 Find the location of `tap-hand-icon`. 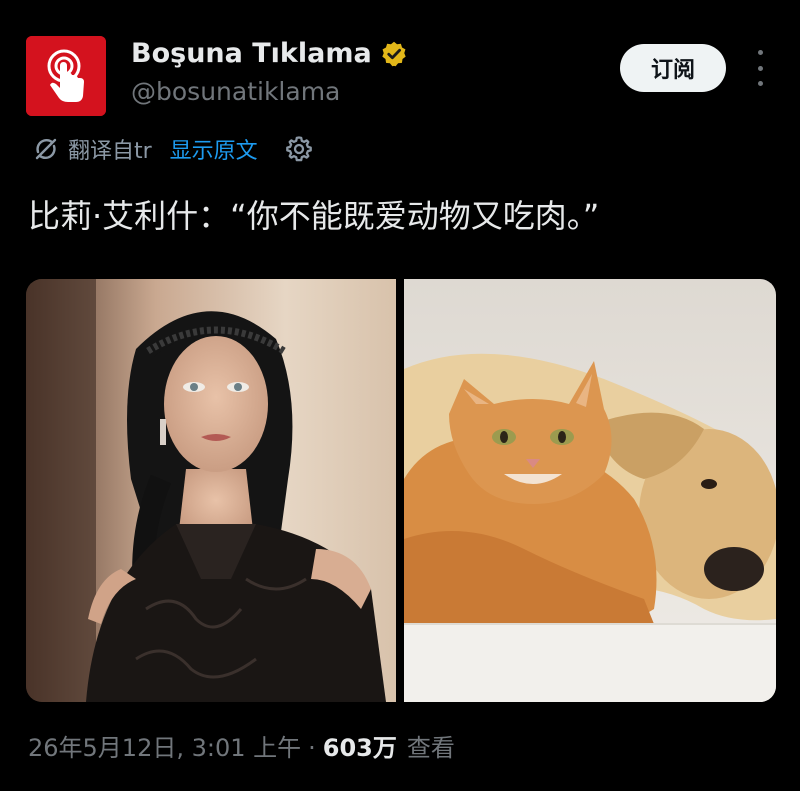

tap-hand-icon is located at coordinates (66, 76).